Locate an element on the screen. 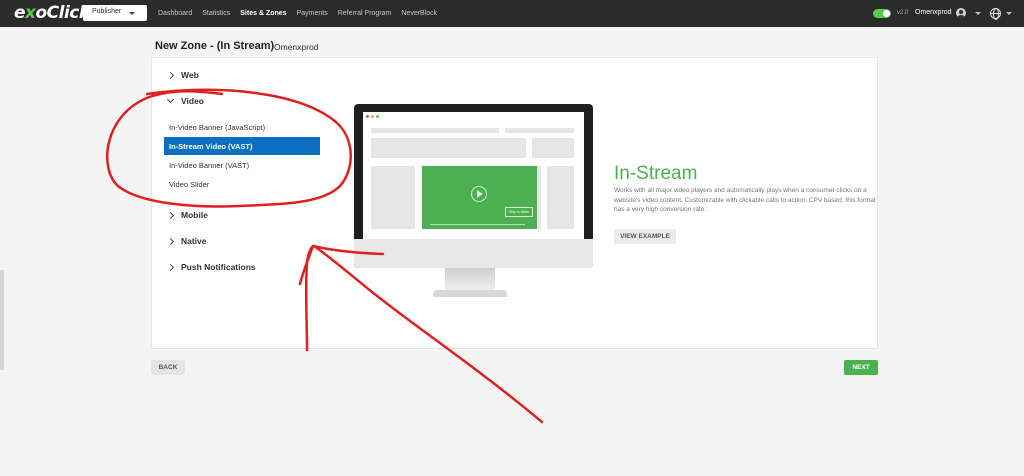  user-menu-chevron-icon is located at coordinates (978, 13).